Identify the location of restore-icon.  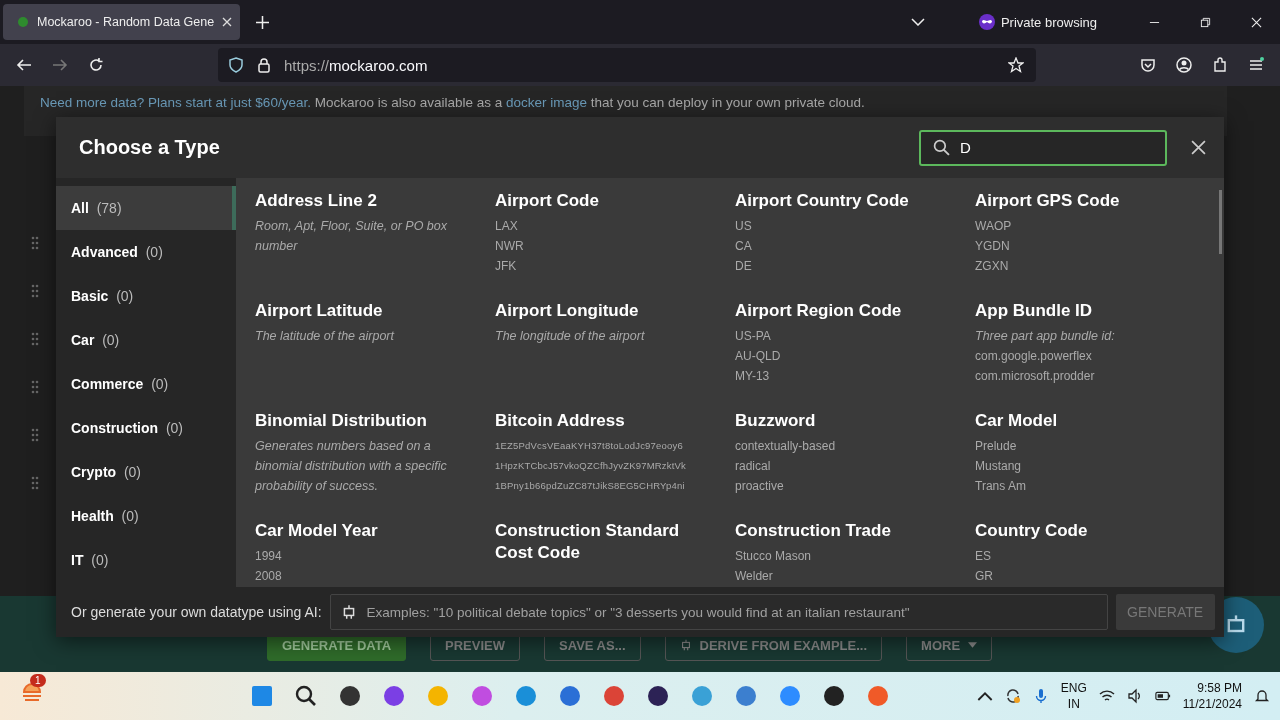
(1205, 22).